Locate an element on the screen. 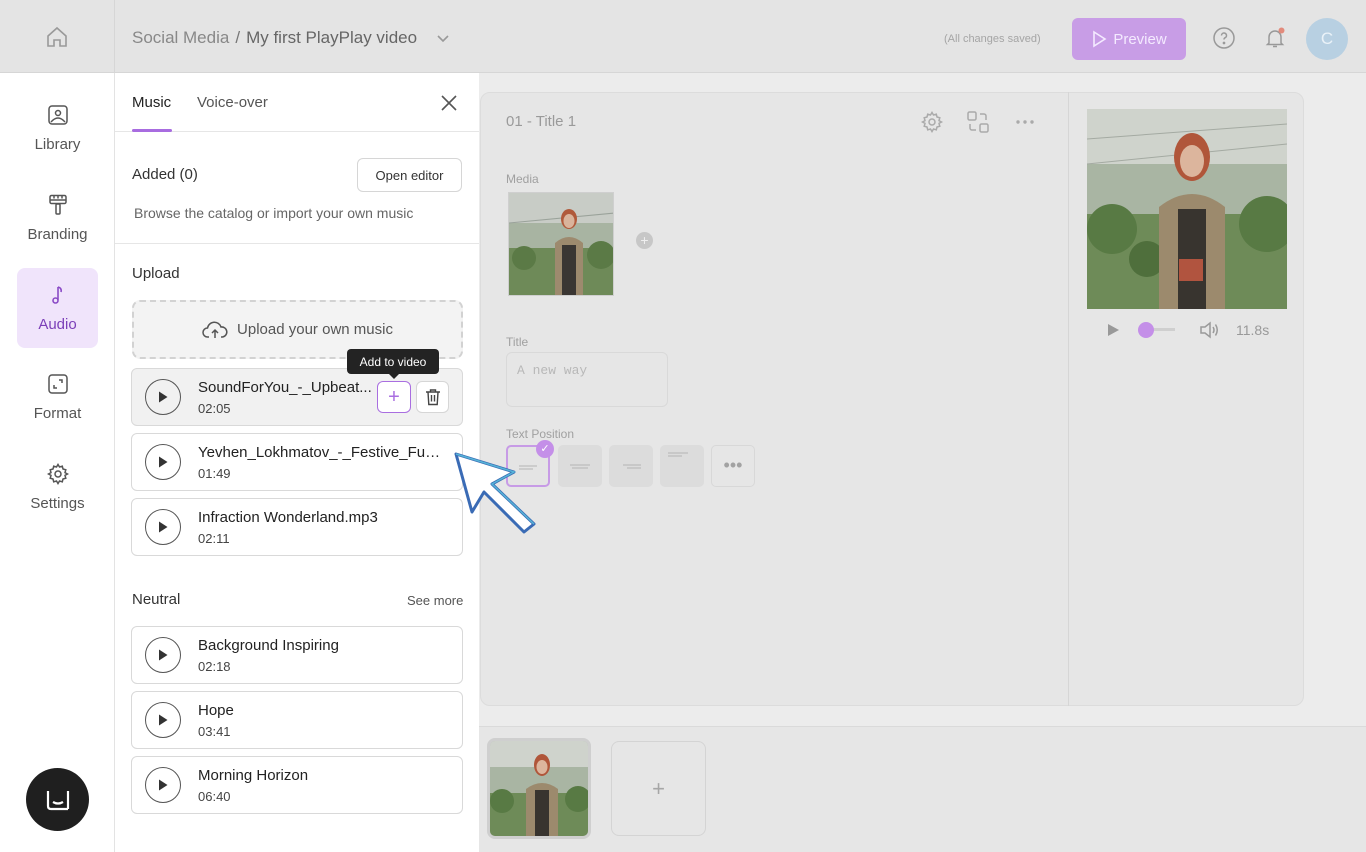 The height and width of the screenshot is (852, 1366). delete-track-button is located at coordinates (432, 397).